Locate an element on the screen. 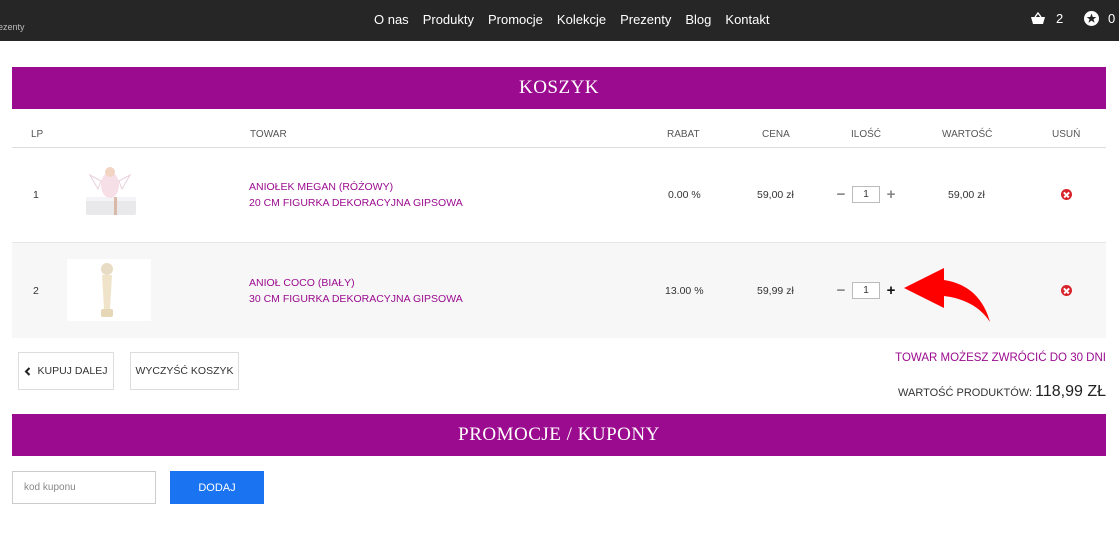  product-name-line2: 20 CM FIGURKA DEKORACYJNA GIPSOWA is located at coordinates (356, 203).